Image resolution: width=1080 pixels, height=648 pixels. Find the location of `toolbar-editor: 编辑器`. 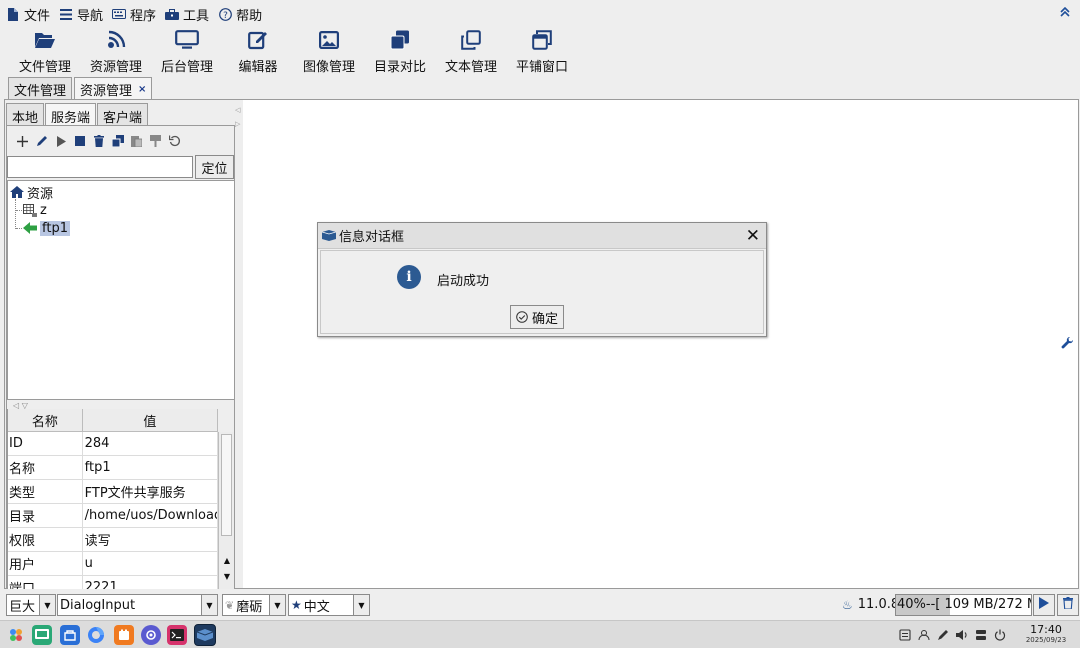

toolbar-editor: 编辑器 is located at coordinates (258, 51).